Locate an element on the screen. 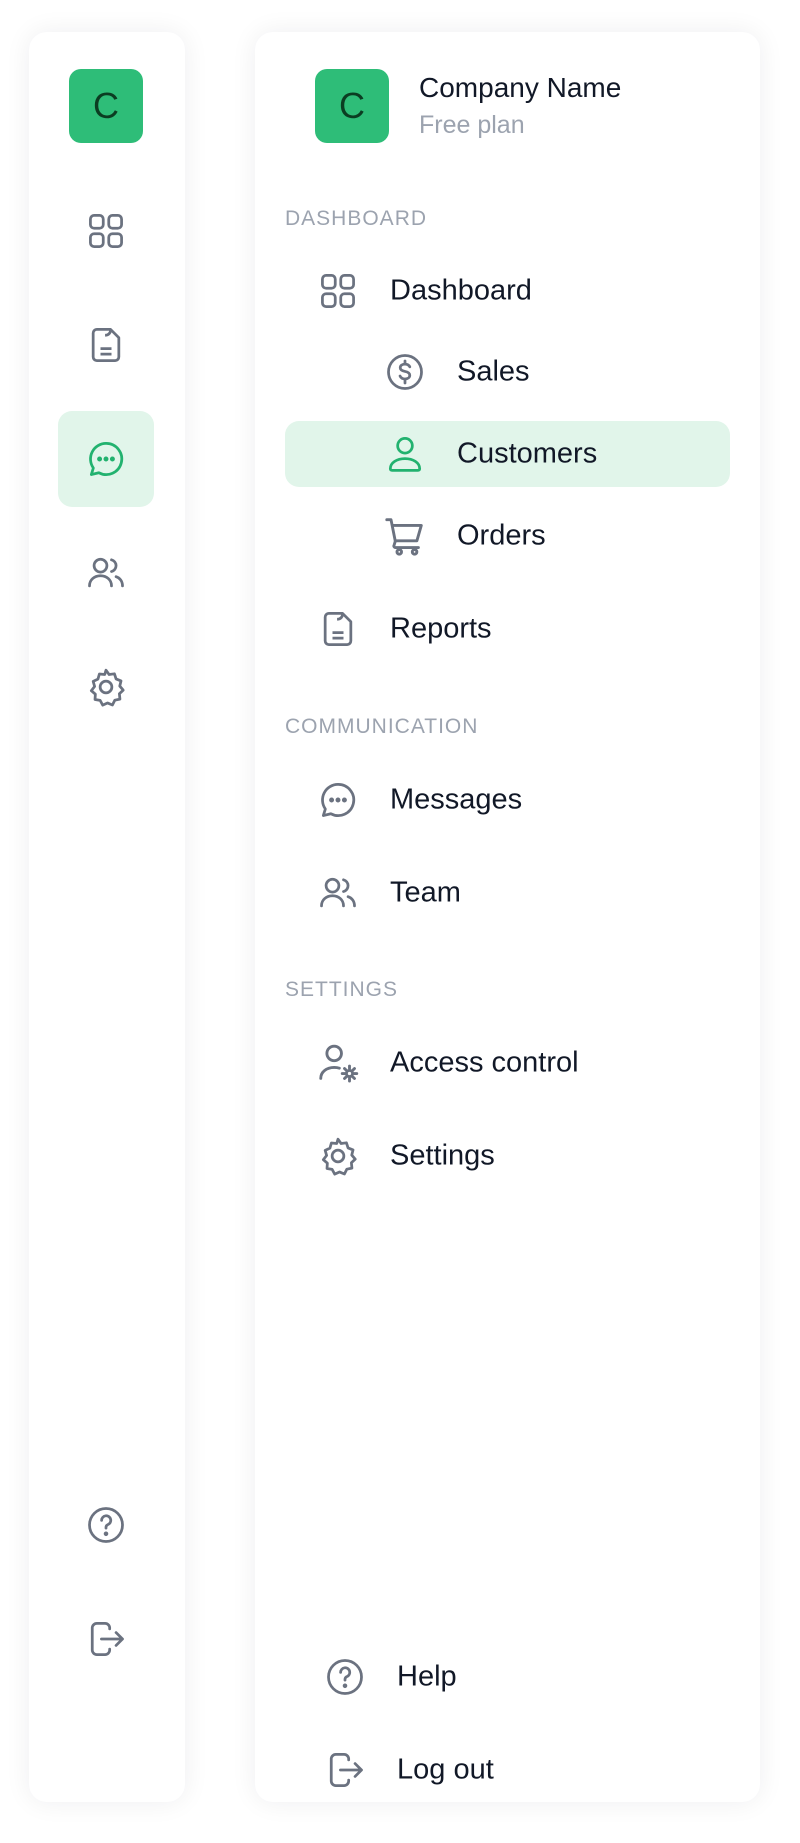 This screenshot has width=800, height=1843. rail-settings-button is located at coordinates (106, 687).